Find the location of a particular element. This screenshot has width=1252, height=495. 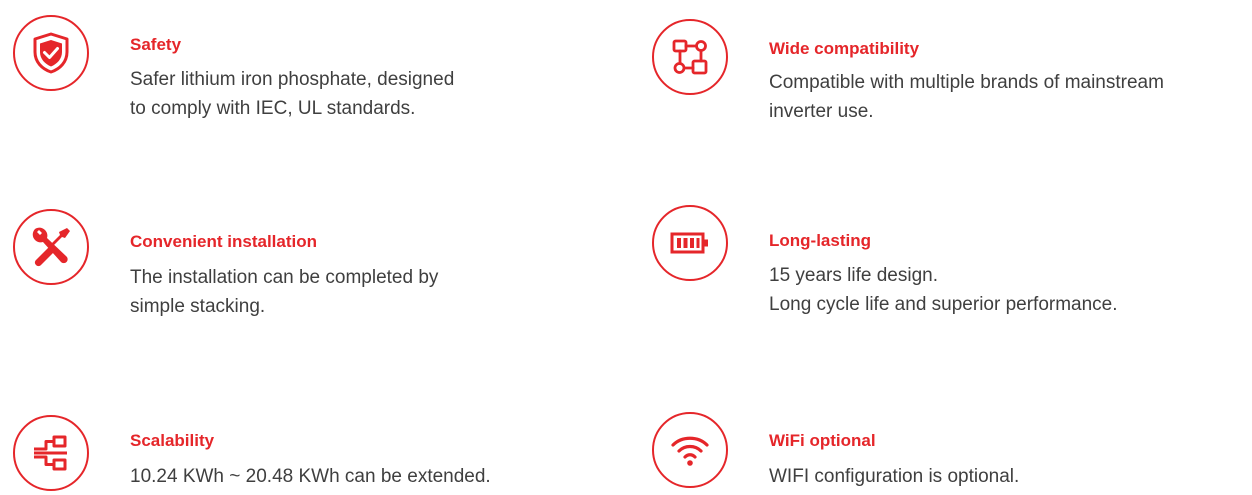

feature-title: Long-lasting is located at coordinates (820, 240).